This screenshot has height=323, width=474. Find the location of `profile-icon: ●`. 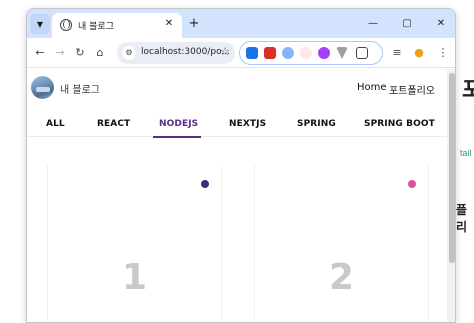

profile-icon: ● is located at coordinates (419, 53).